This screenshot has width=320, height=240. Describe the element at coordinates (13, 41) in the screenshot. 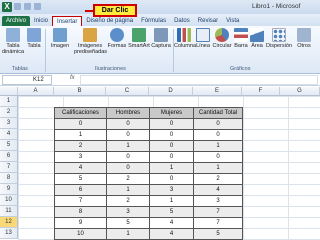

I see `pivot-table-button: Tabla dinámica` at that location.